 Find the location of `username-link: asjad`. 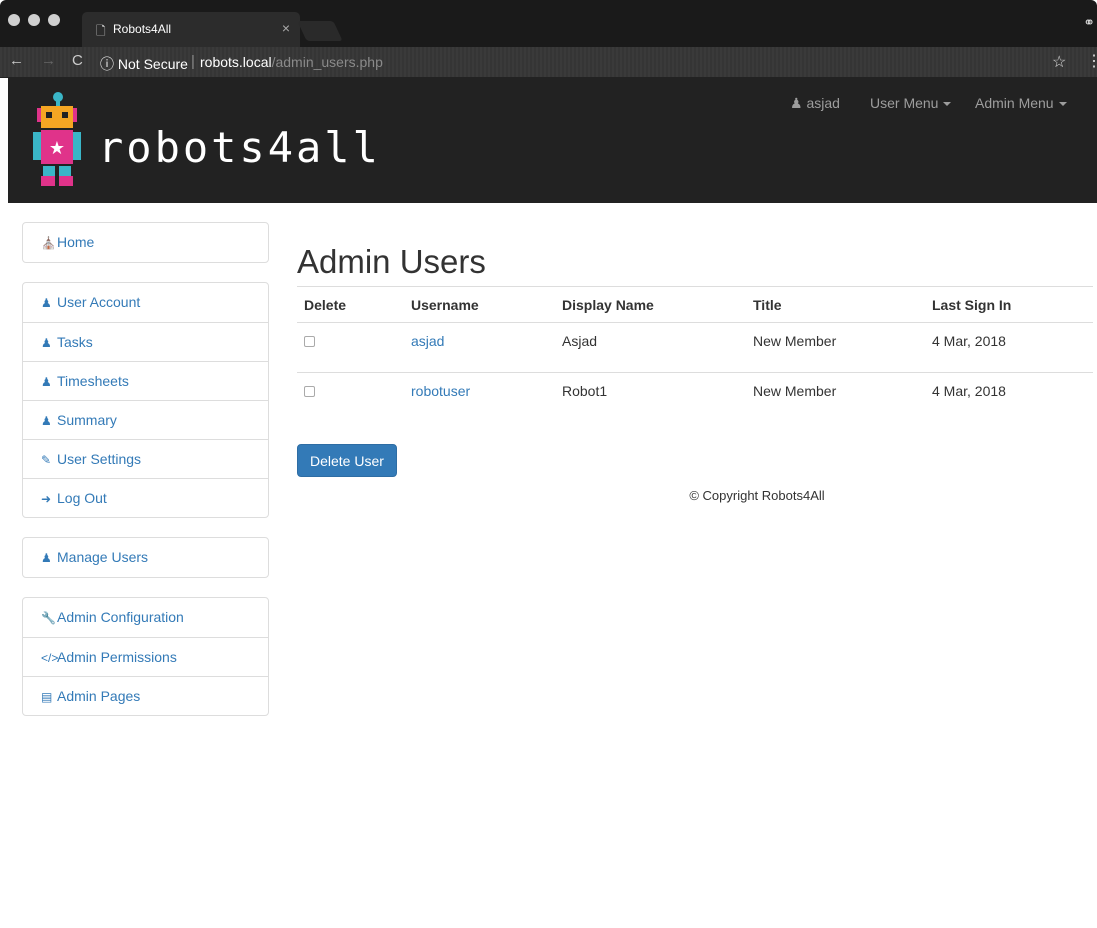

username-link: asjad is located at coordinates (427, 341).